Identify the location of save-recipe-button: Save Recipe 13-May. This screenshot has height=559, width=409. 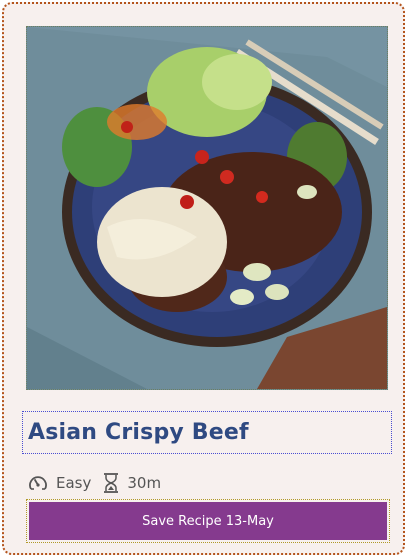
(208, 521).